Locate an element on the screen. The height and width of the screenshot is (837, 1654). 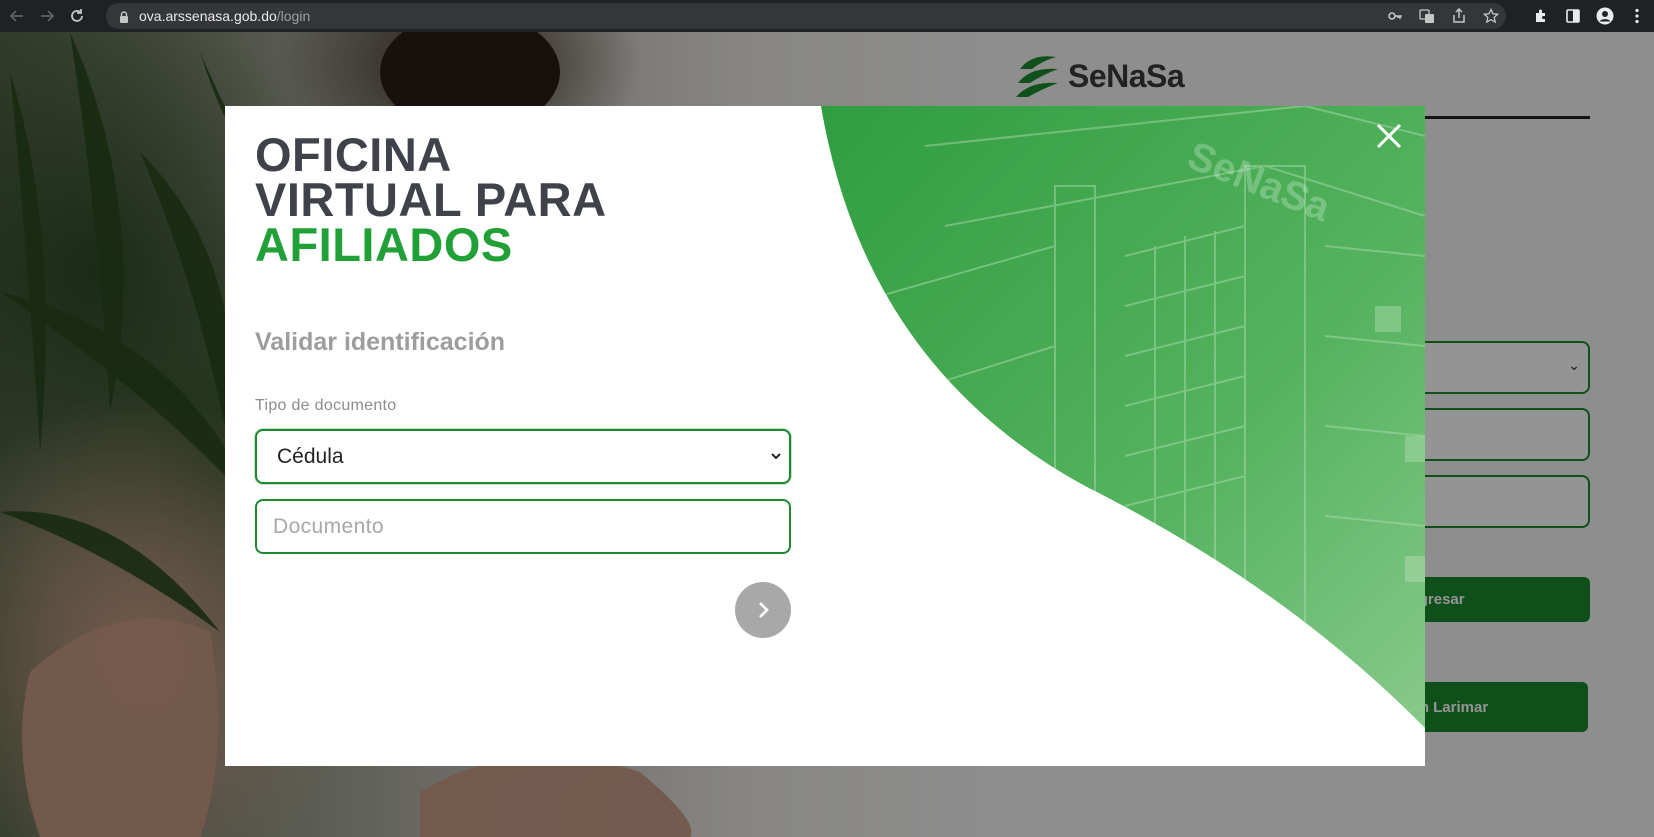
next-button is located at coordinates (763, 610).